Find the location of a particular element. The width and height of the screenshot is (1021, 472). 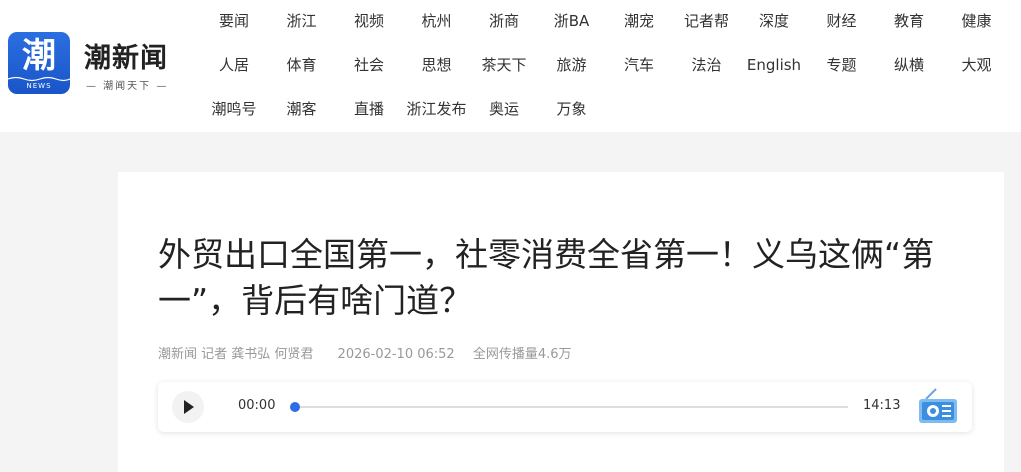

nav-item: 财经 is located at coordinates (842, 21).